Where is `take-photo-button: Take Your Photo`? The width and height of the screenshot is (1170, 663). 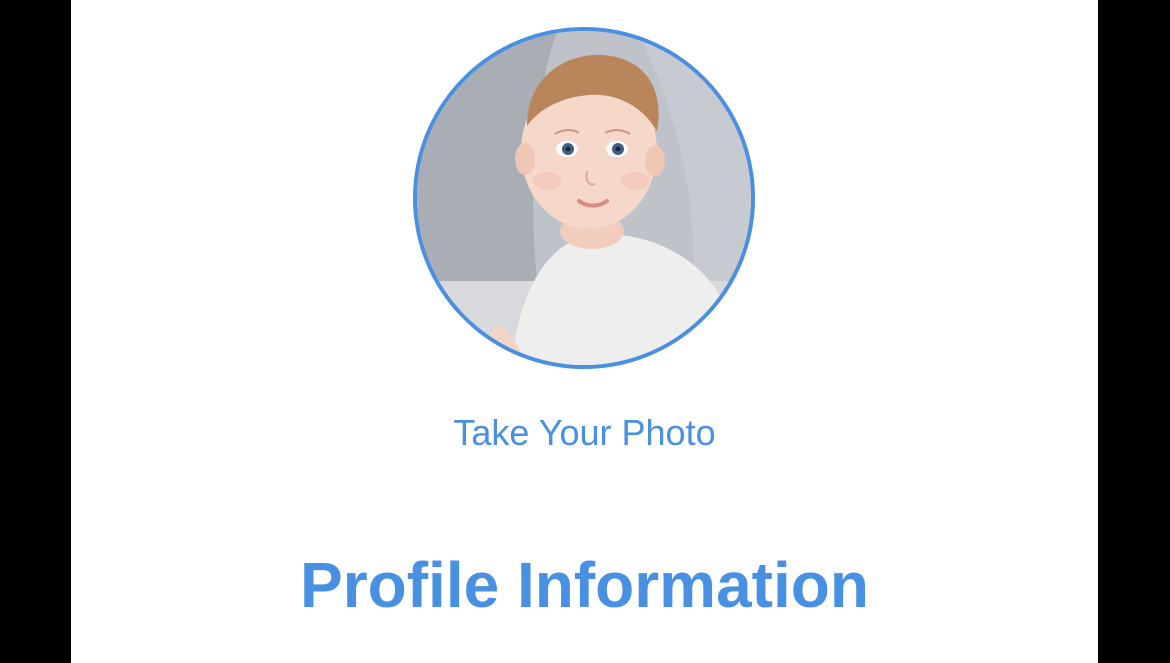
take-photo-button: Take Your Photo is located at coordinates (584, 433).